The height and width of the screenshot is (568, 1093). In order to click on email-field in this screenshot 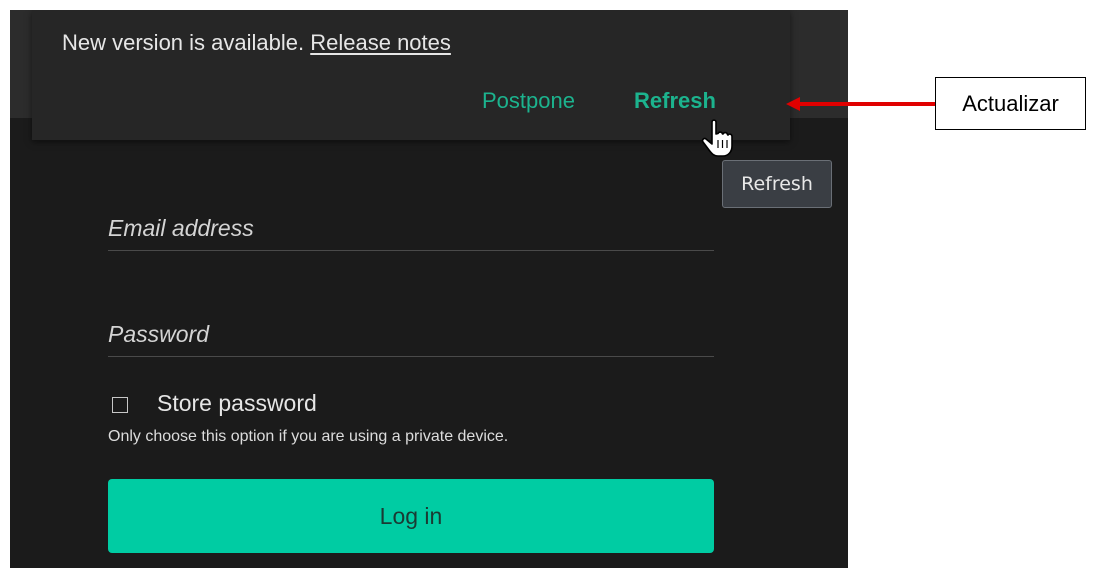, I will do `click(411, 228)`.